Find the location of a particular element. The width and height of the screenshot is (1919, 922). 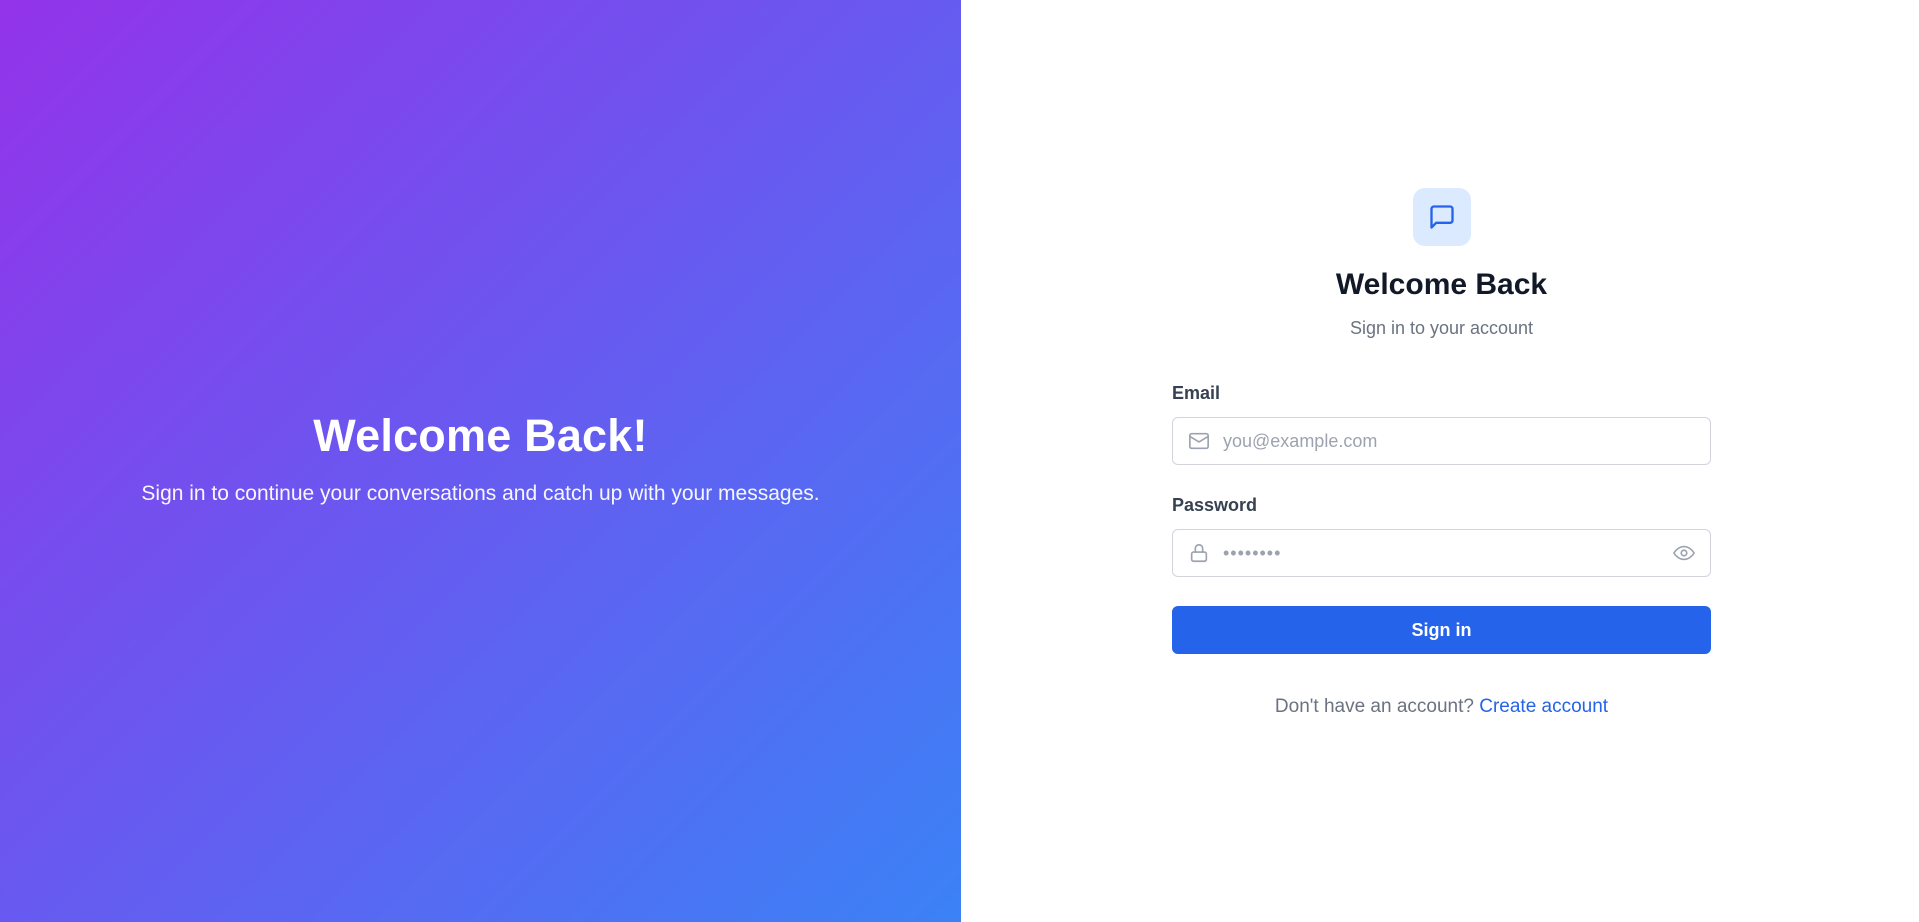

mail-icon is located at coordinates (1199, 441).